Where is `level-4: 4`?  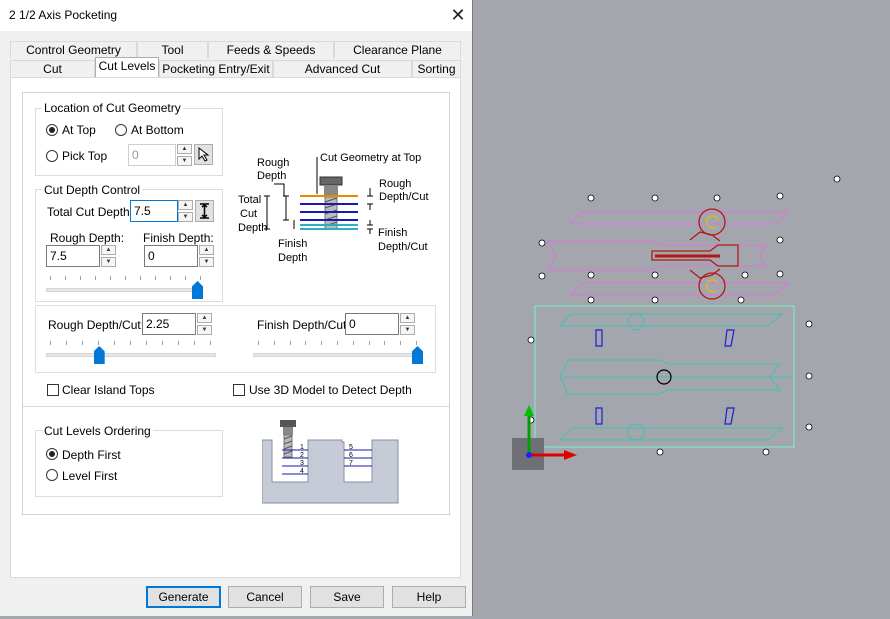
level-4: 4 is located at coordinates (302, 471).